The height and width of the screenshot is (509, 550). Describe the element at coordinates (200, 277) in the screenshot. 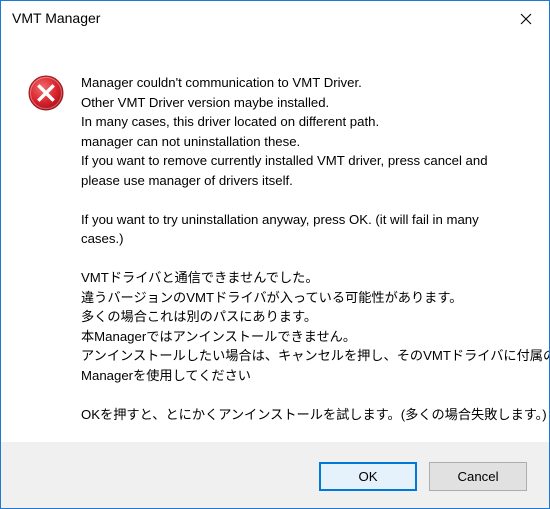

I see `message-line: VMTドライバと通信できませんでした。` at that location.